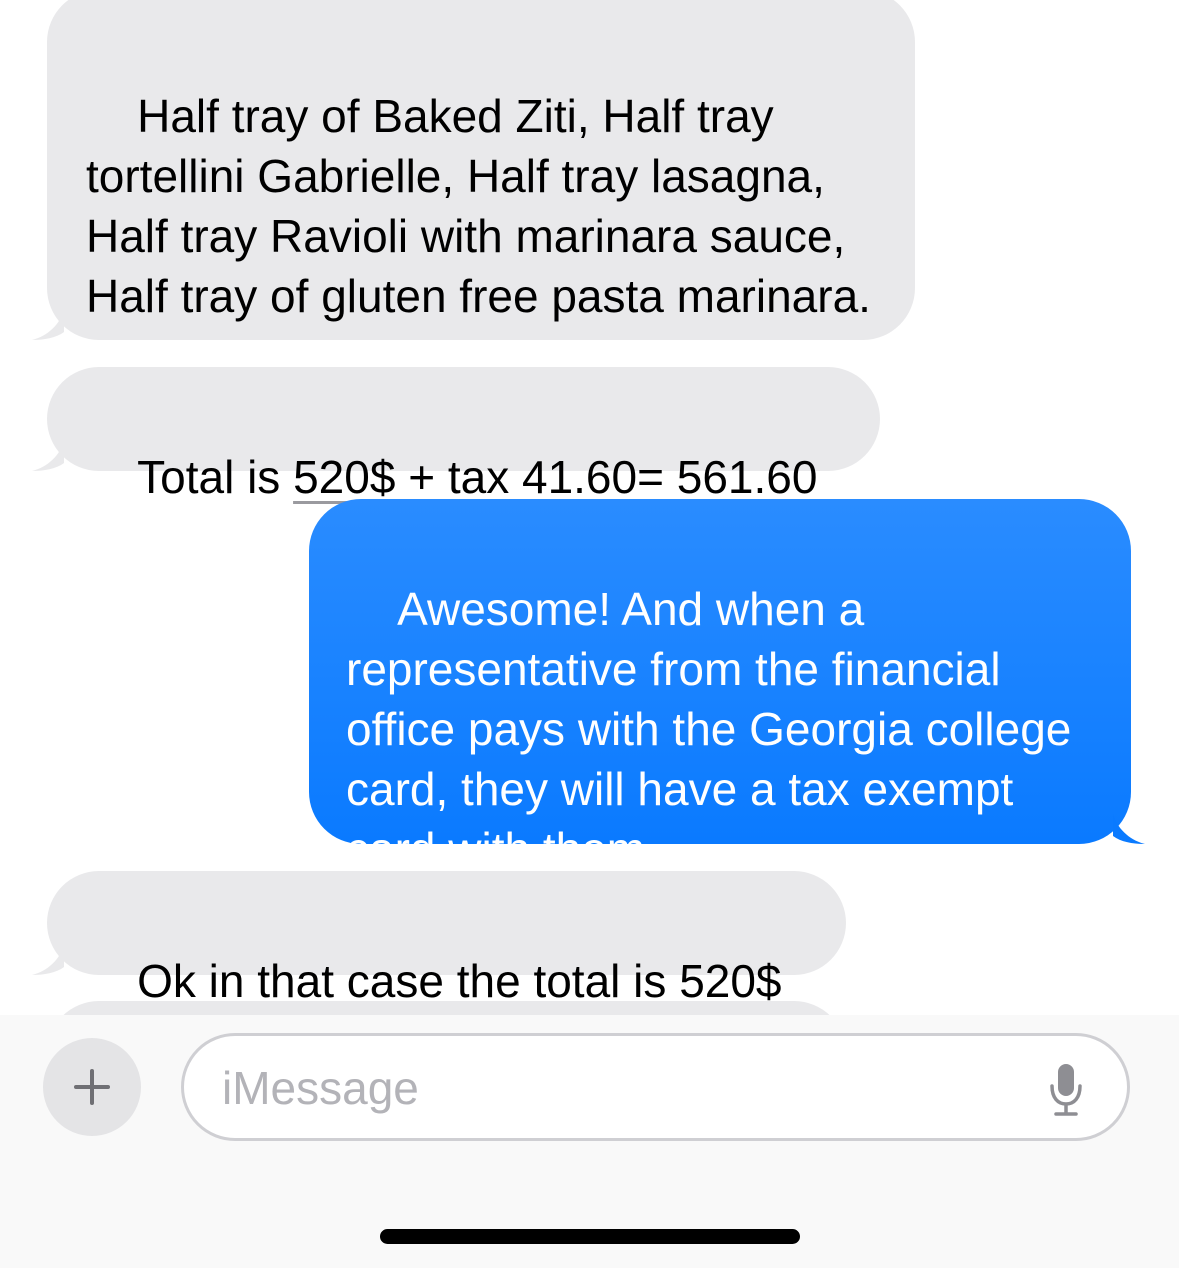 The image size is (1179, 1268). What do you see at coordinates (463, 435) in the screenshot?
I see `incoming-message: Total is 520$ + tax 41.60= 561.60` at bounding box center [463, 435].